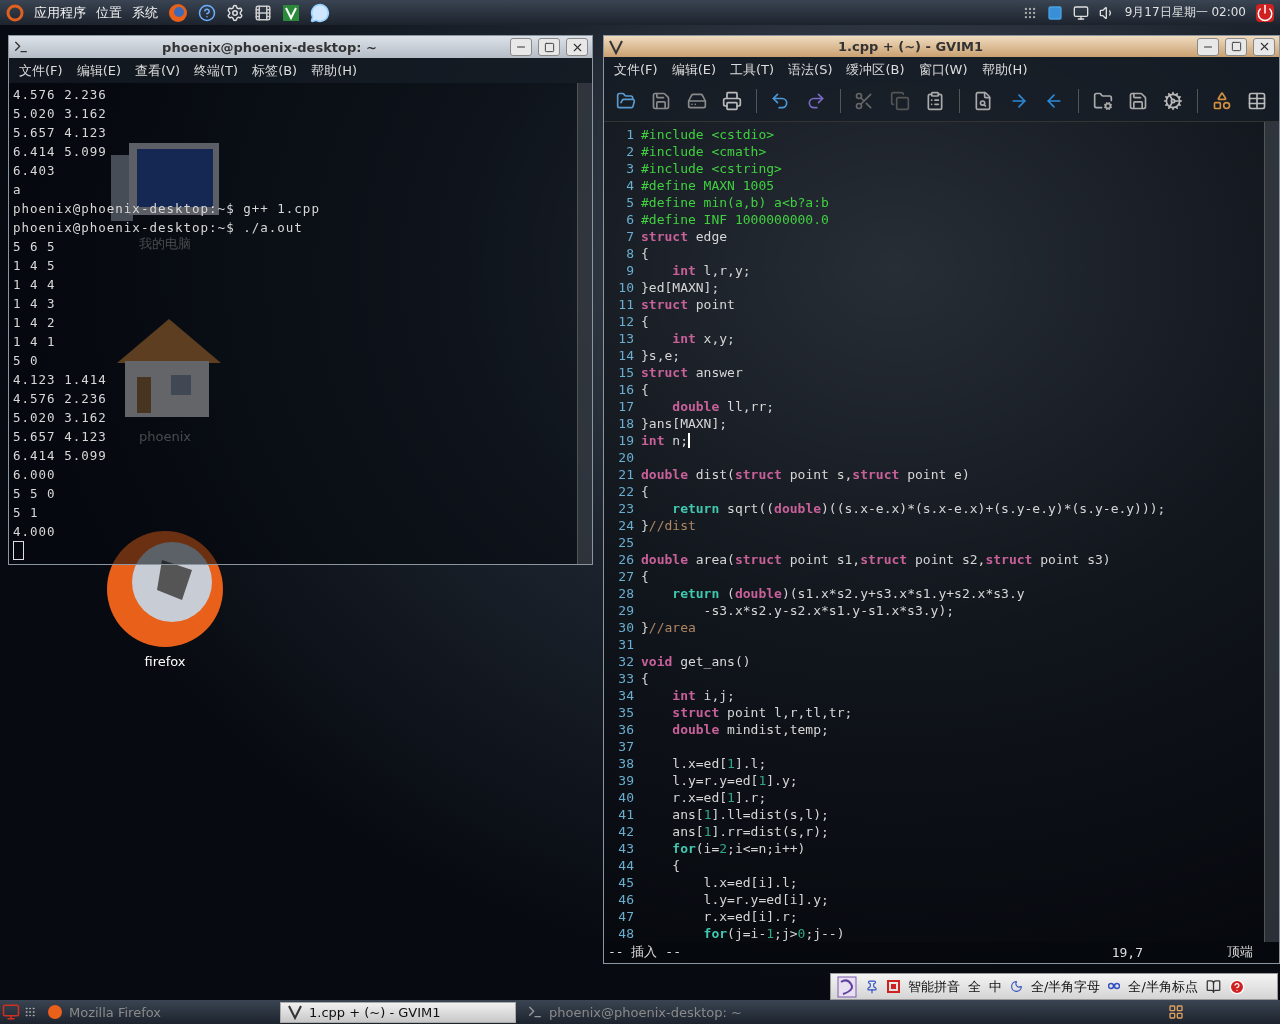 The width and height of the screenshot is (1280, 1024). I want to click on line-number: 34, so click(626, 695).